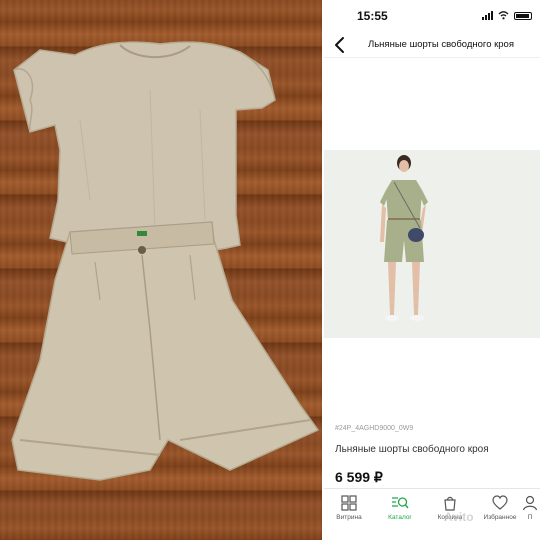  Describe the element at coordinates (523, 15) in the screenshot. I see `battery-icon` at that location.